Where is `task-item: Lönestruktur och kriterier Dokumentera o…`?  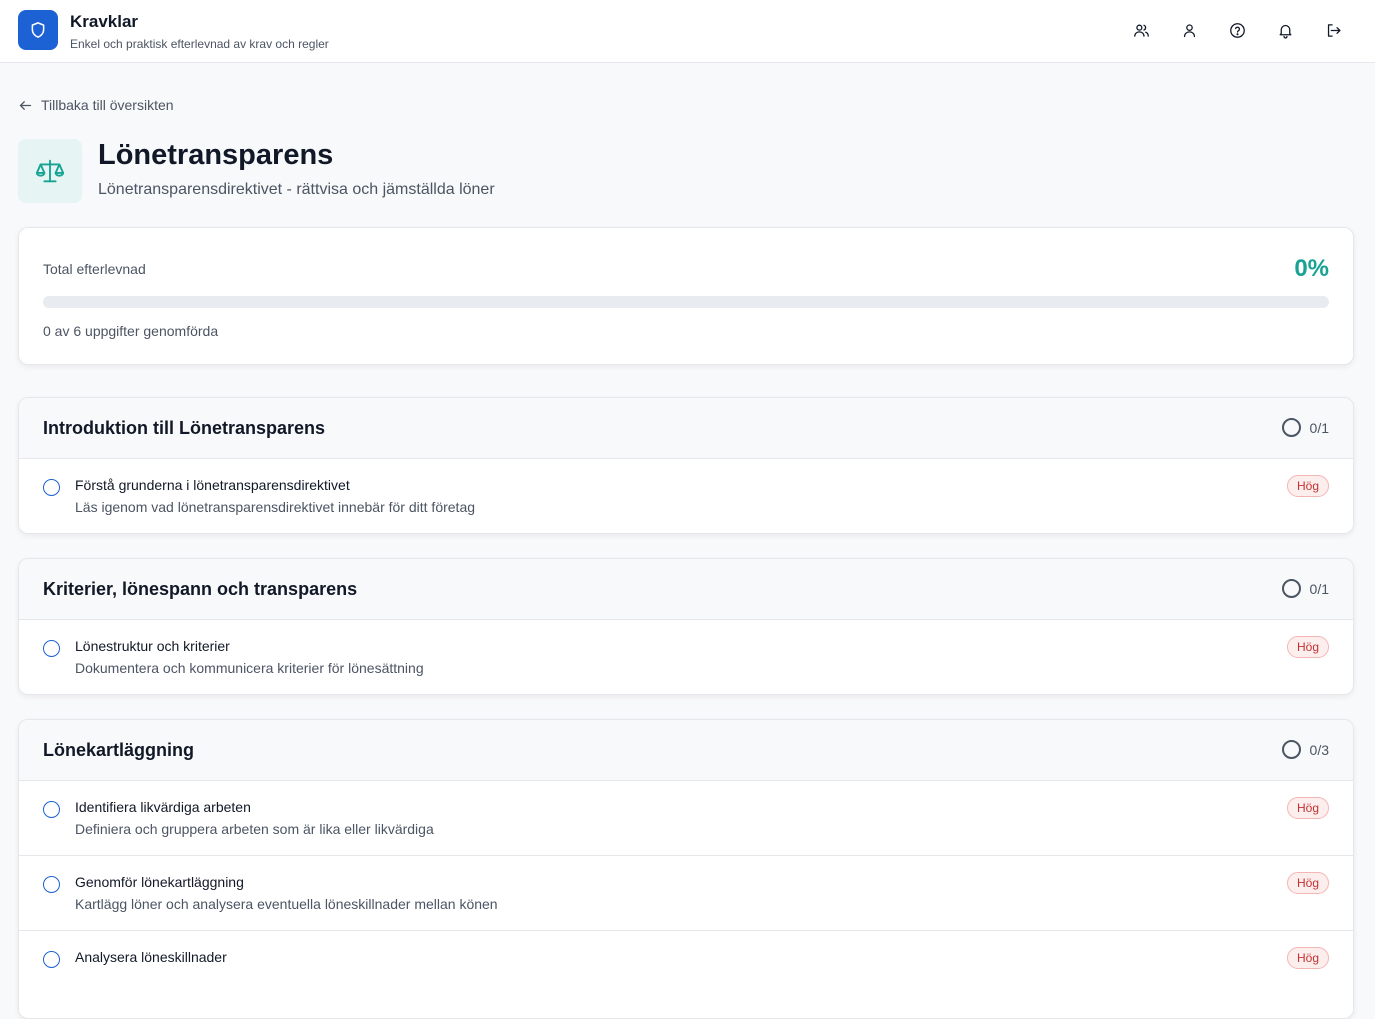
task-item: Lönestruktur och kriterier Dokumentera o… is located at coordinates (686, 657).